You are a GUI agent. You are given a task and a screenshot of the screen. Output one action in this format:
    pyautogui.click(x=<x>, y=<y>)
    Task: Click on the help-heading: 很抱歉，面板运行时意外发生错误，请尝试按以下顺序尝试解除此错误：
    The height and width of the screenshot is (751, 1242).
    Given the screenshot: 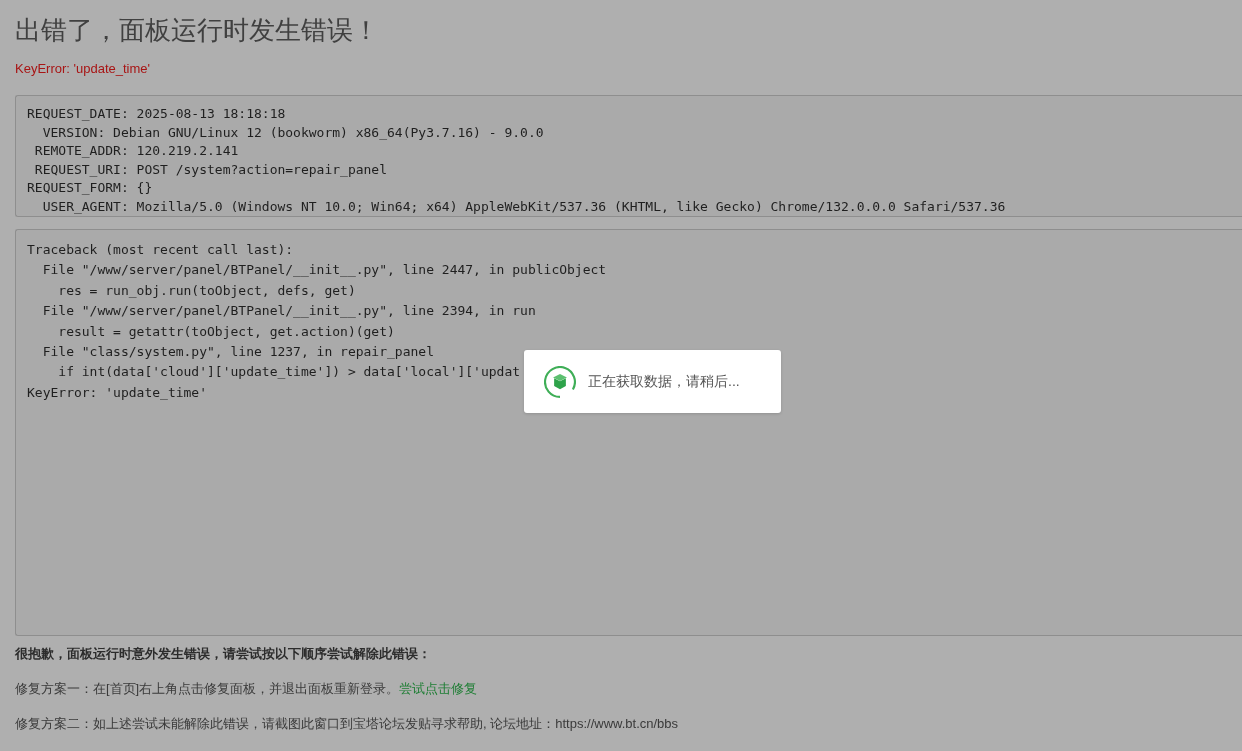 What is the action you would take?
    pyautogui.click(x=223, y=654)
    